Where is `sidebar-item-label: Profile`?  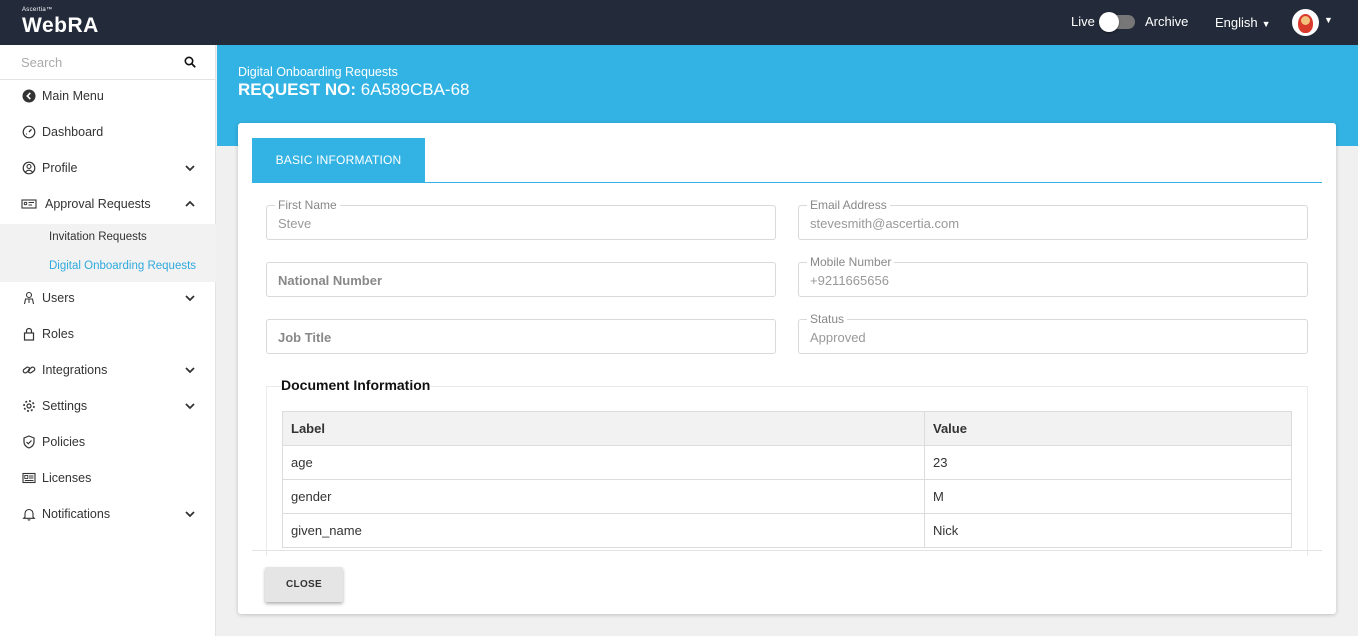 sidebar-item-label: Profile is located at coordinates (60, 168).